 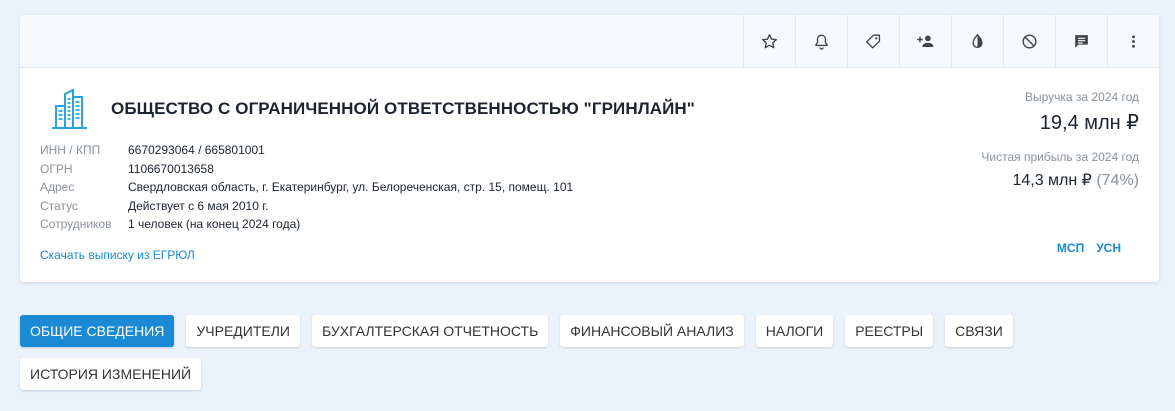 What do you see at coordinates (97, 331) in the screenshot?
I see `tab-general: ОБЩИЕ СВЕДЕНИЯ` at bounding box center [97, 331].